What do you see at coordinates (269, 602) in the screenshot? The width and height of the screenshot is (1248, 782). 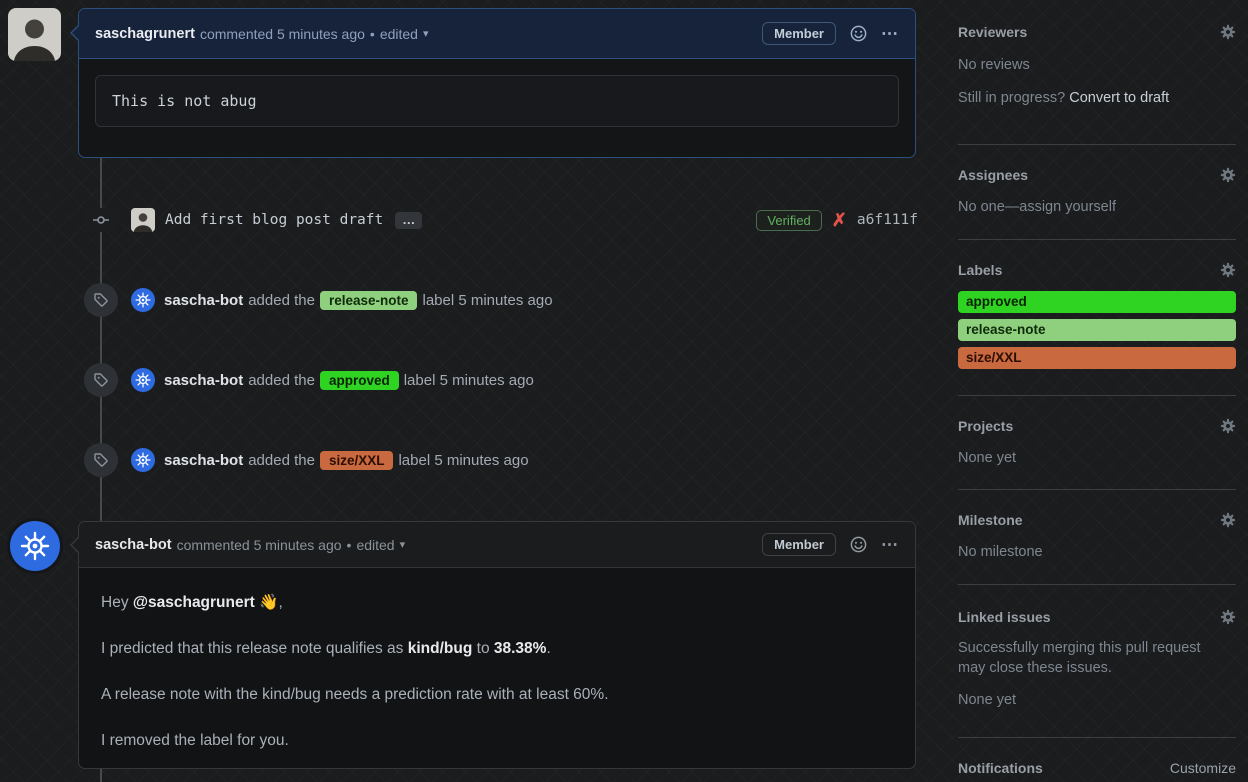 I see `wave-emoji: 👋` at bounding box center [269, 602].